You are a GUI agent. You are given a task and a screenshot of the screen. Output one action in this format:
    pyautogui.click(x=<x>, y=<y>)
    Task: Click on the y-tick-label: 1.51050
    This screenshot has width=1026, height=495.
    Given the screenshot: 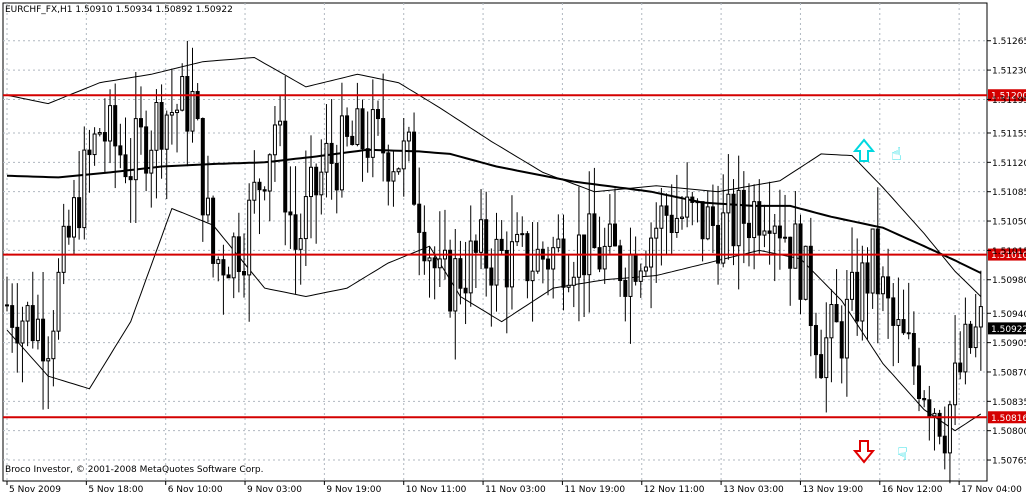 What is the action you would take?
    pyautogui.click(x=1009, y=223)
    